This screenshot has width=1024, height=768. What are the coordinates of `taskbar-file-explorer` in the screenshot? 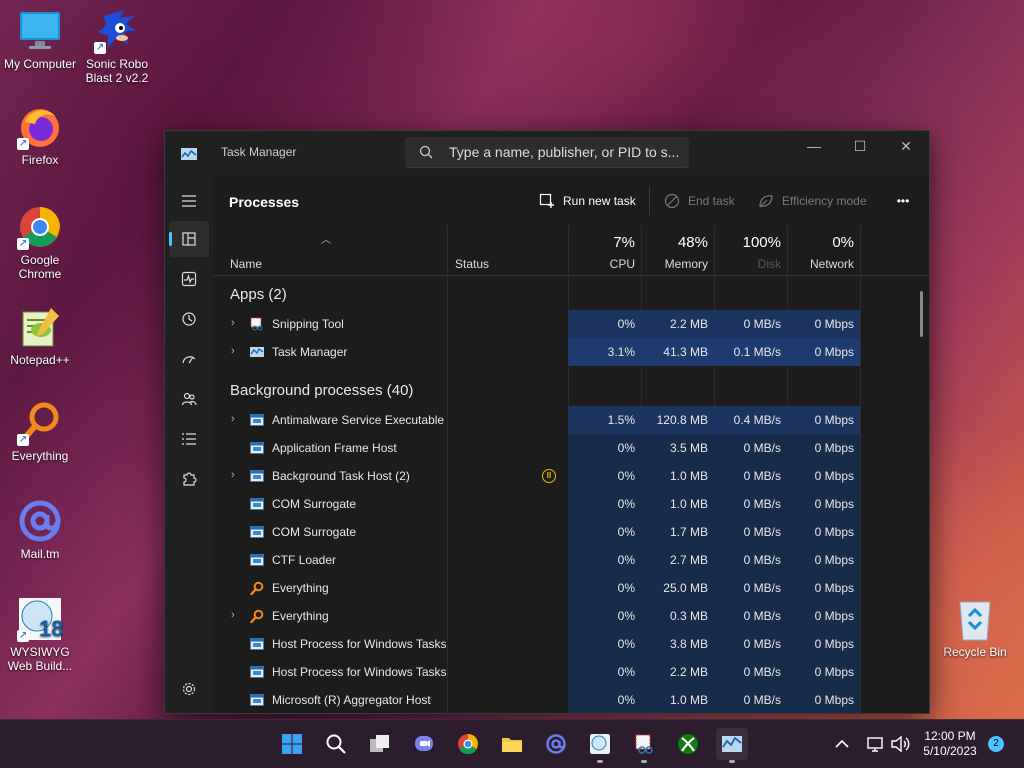 It's located at (512, 744).